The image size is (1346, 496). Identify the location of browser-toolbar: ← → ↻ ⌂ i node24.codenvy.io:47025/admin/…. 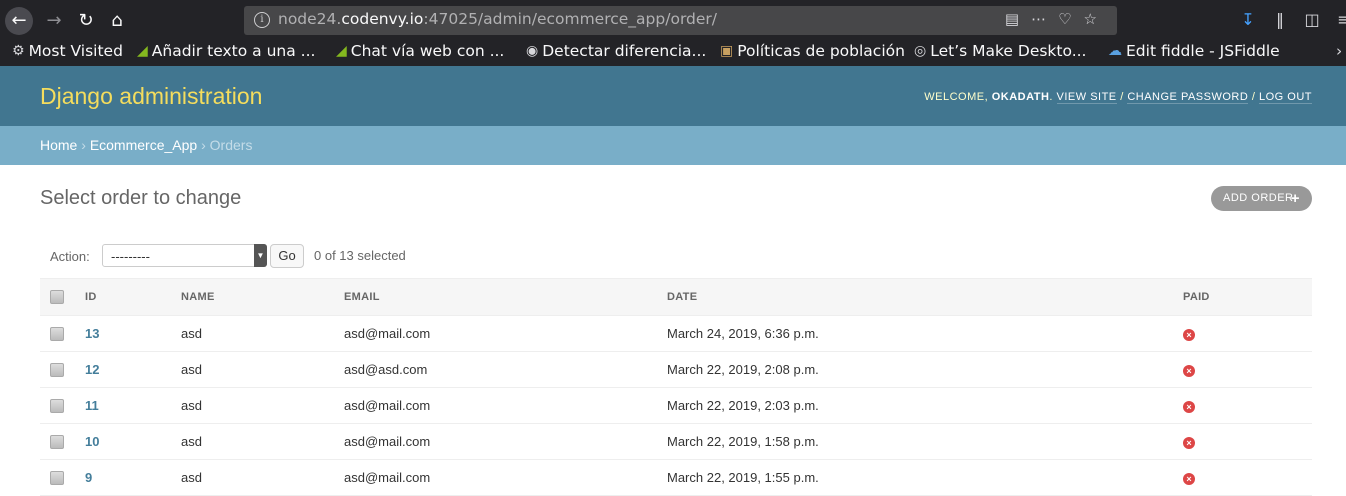
(673, 20).